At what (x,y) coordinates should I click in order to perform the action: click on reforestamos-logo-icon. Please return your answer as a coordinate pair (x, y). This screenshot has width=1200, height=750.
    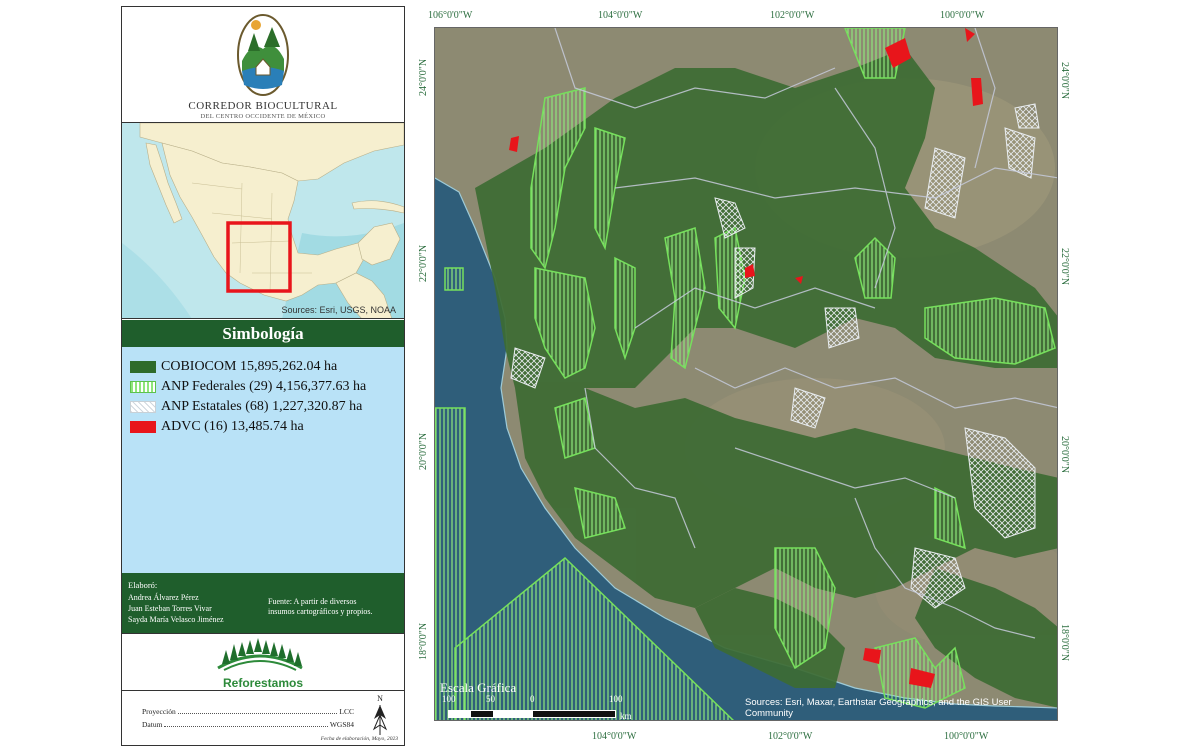
    Looking at the image, I should click on (260, 654).